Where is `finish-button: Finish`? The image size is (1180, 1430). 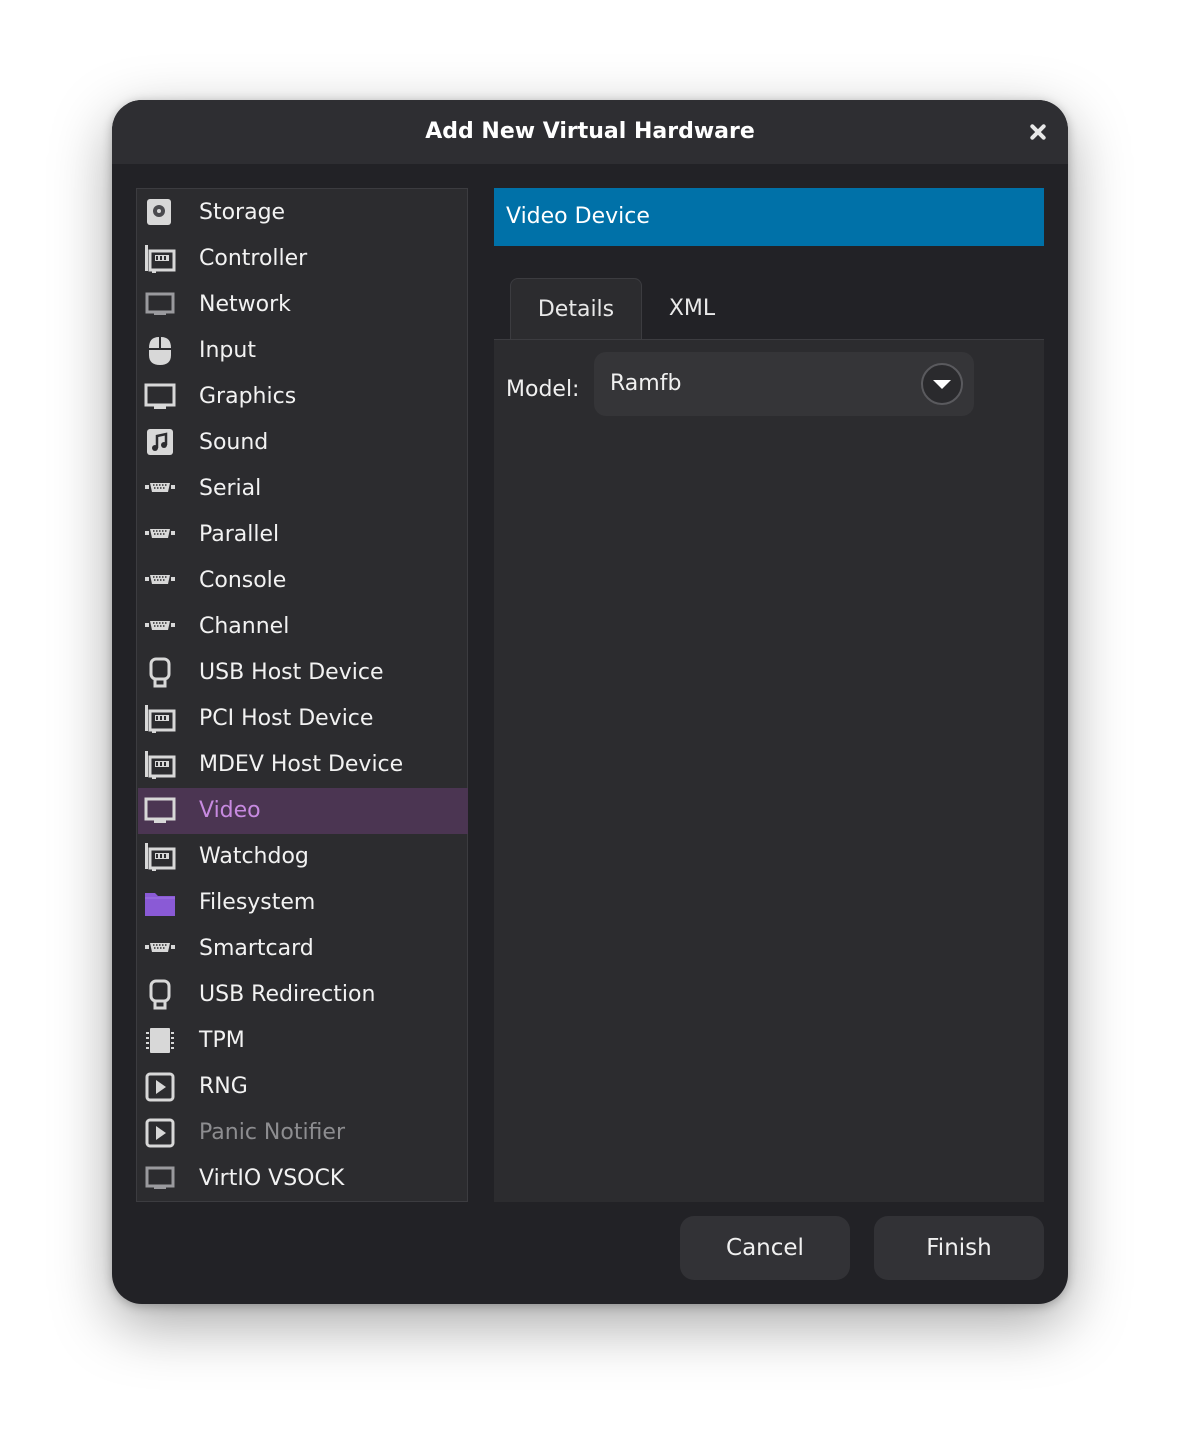
finish-button: Finish is located at coordinates (959, 1248).